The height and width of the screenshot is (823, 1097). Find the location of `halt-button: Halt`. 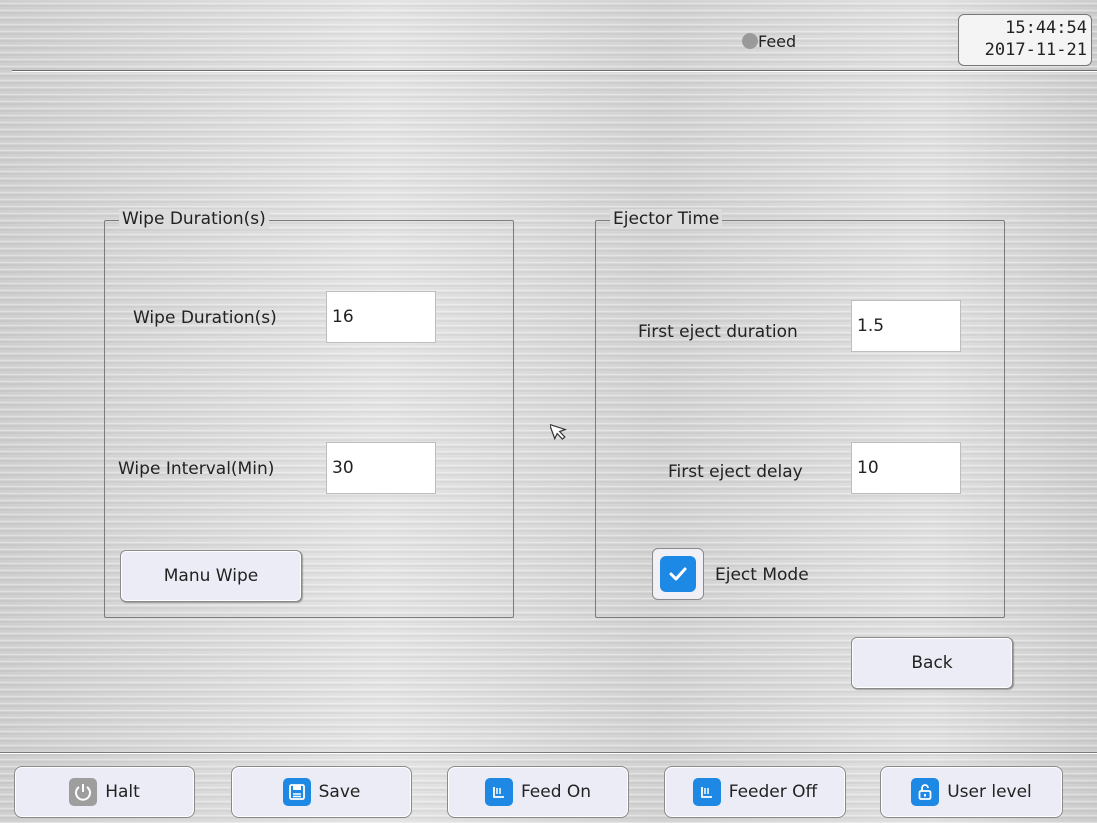

halt-button: Halt is located at coordinates (104, 792).